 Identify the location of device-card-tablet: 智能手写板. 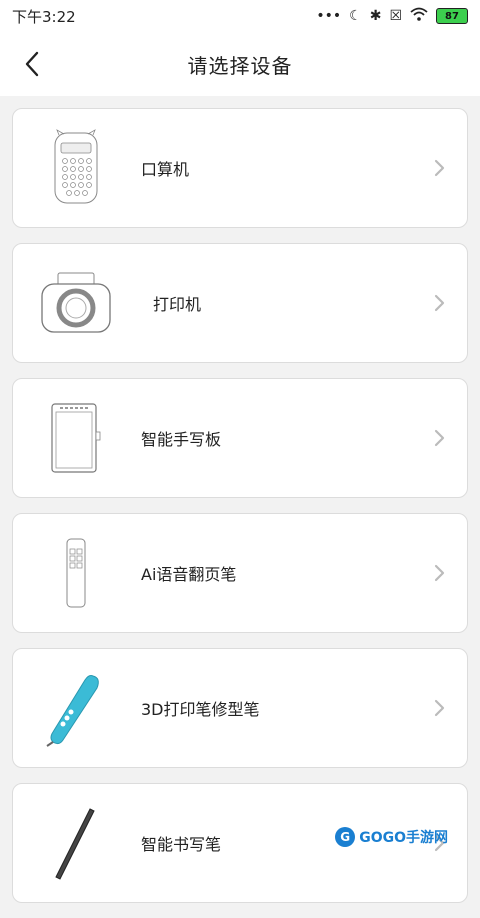
(240, 438).